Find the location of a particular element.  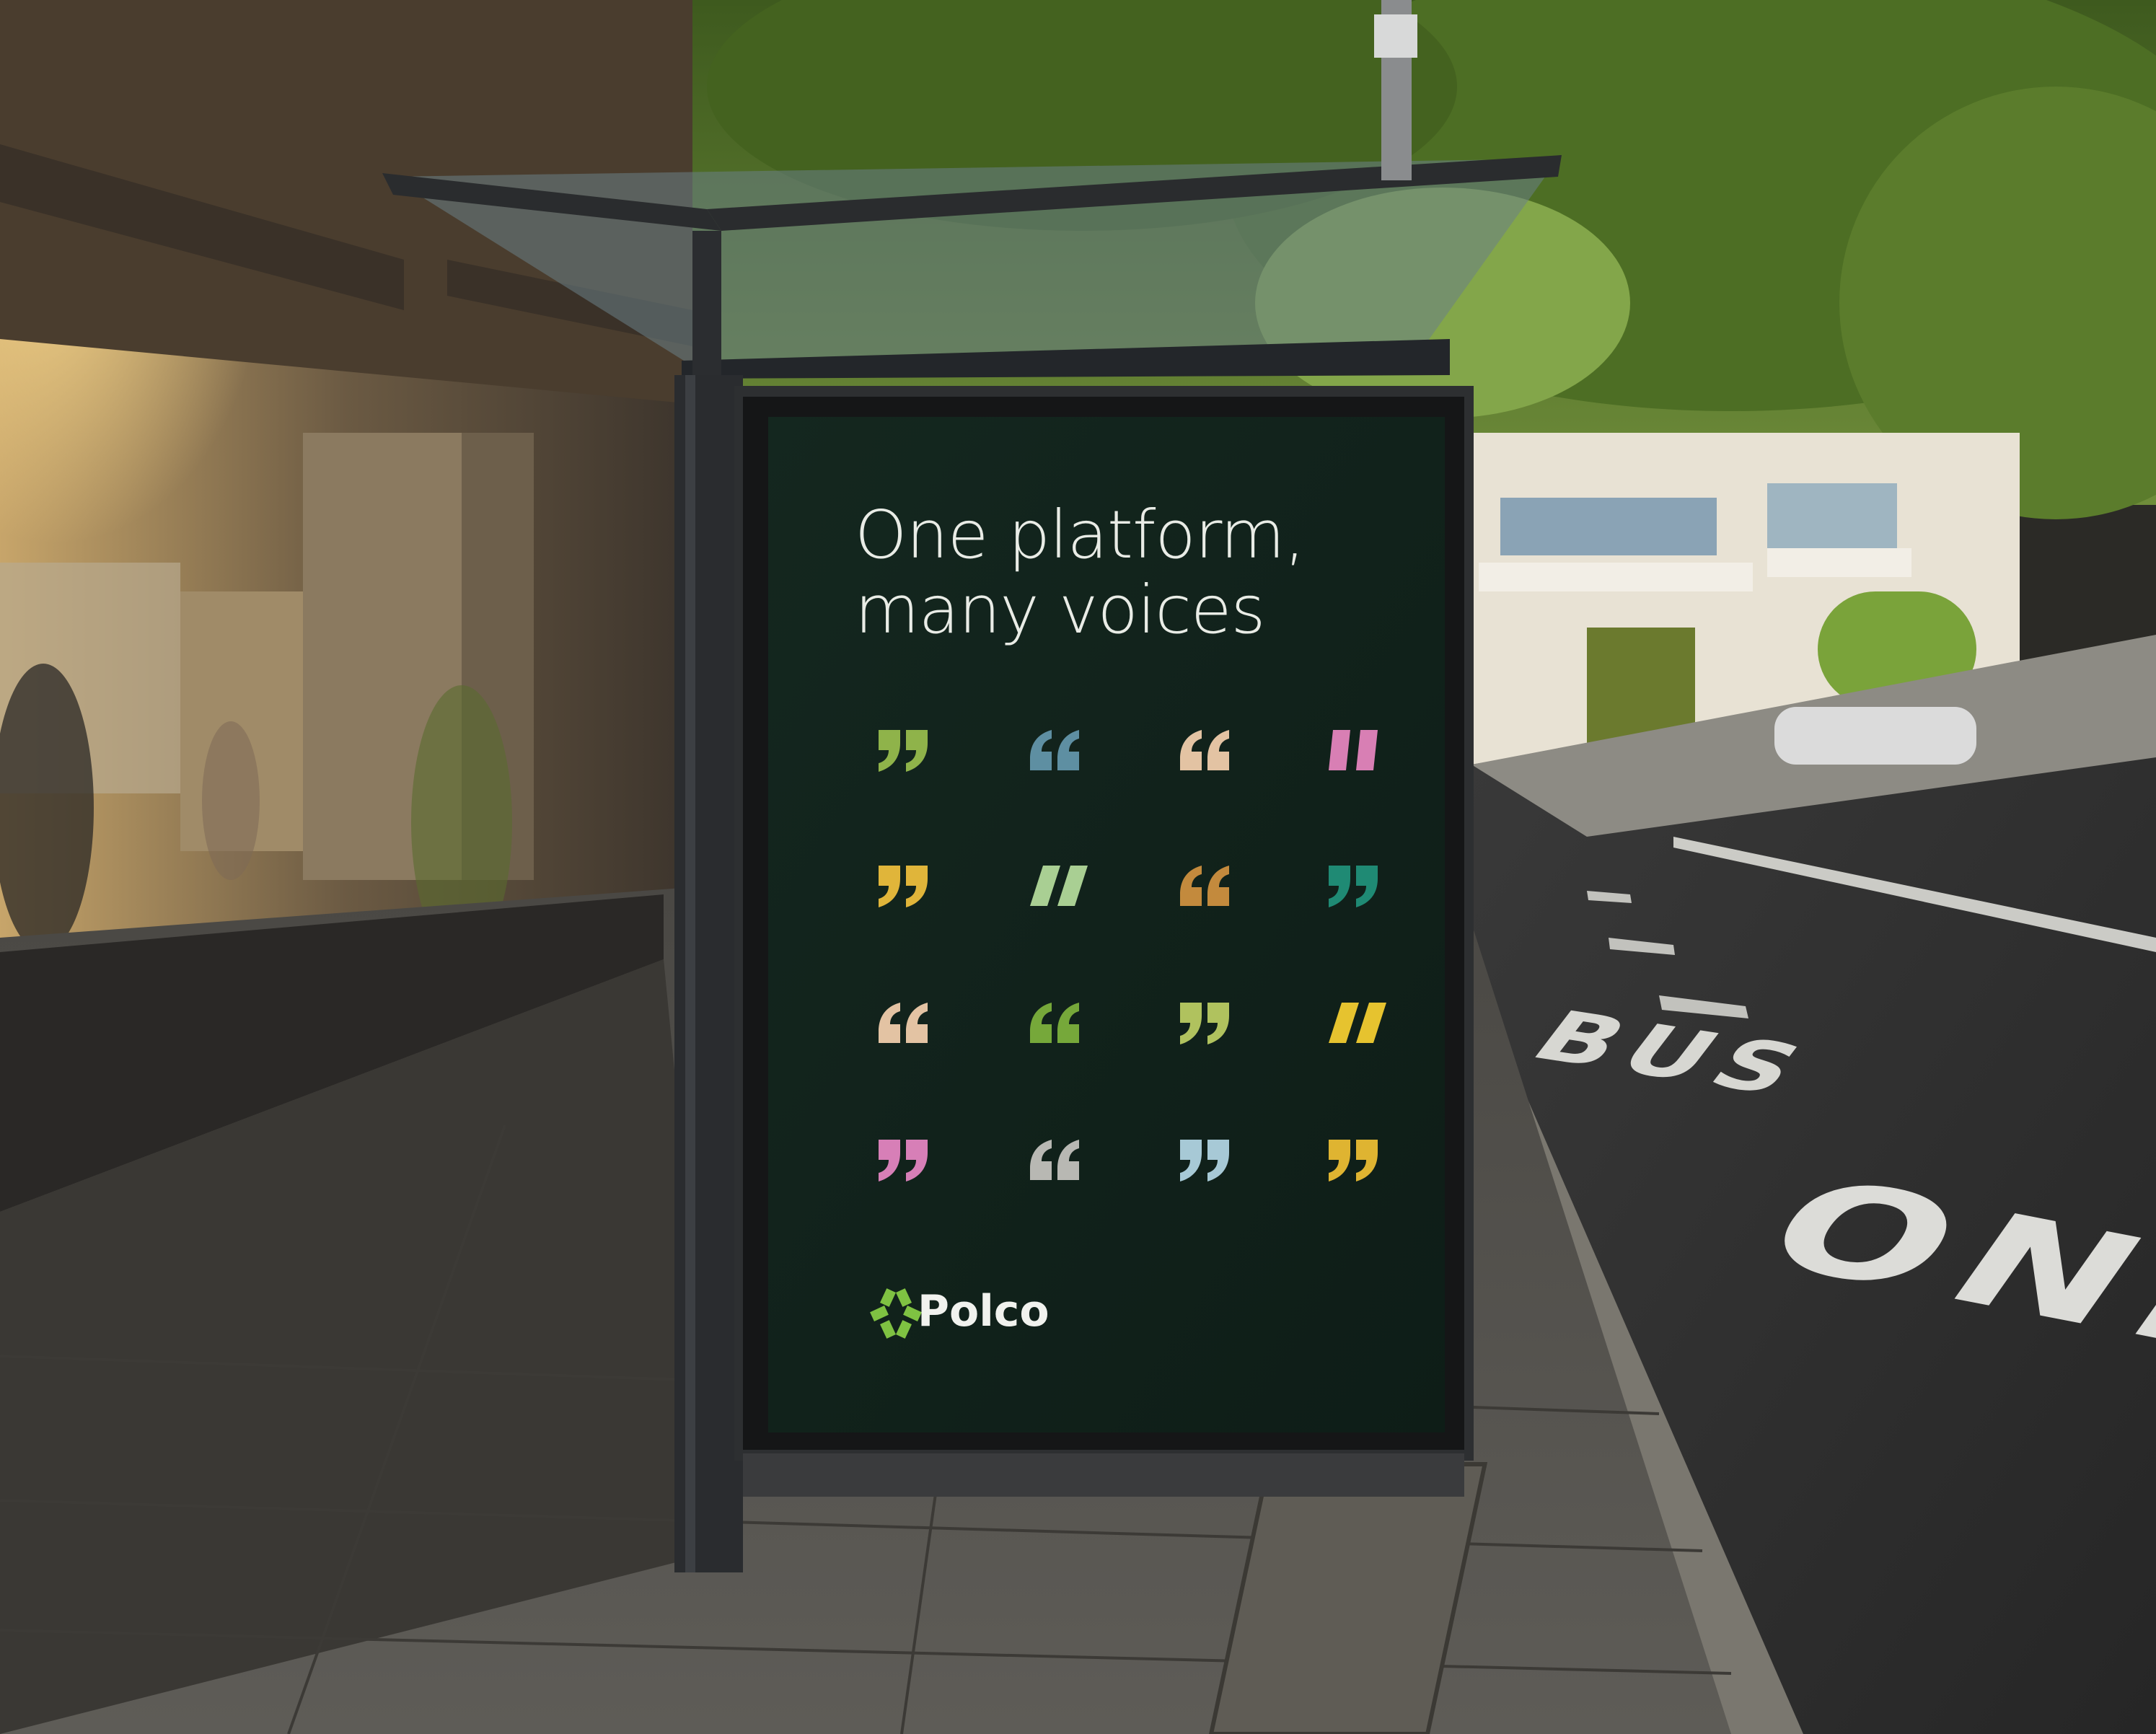

street-pole-lamp is located at coordinates (1396, 36).